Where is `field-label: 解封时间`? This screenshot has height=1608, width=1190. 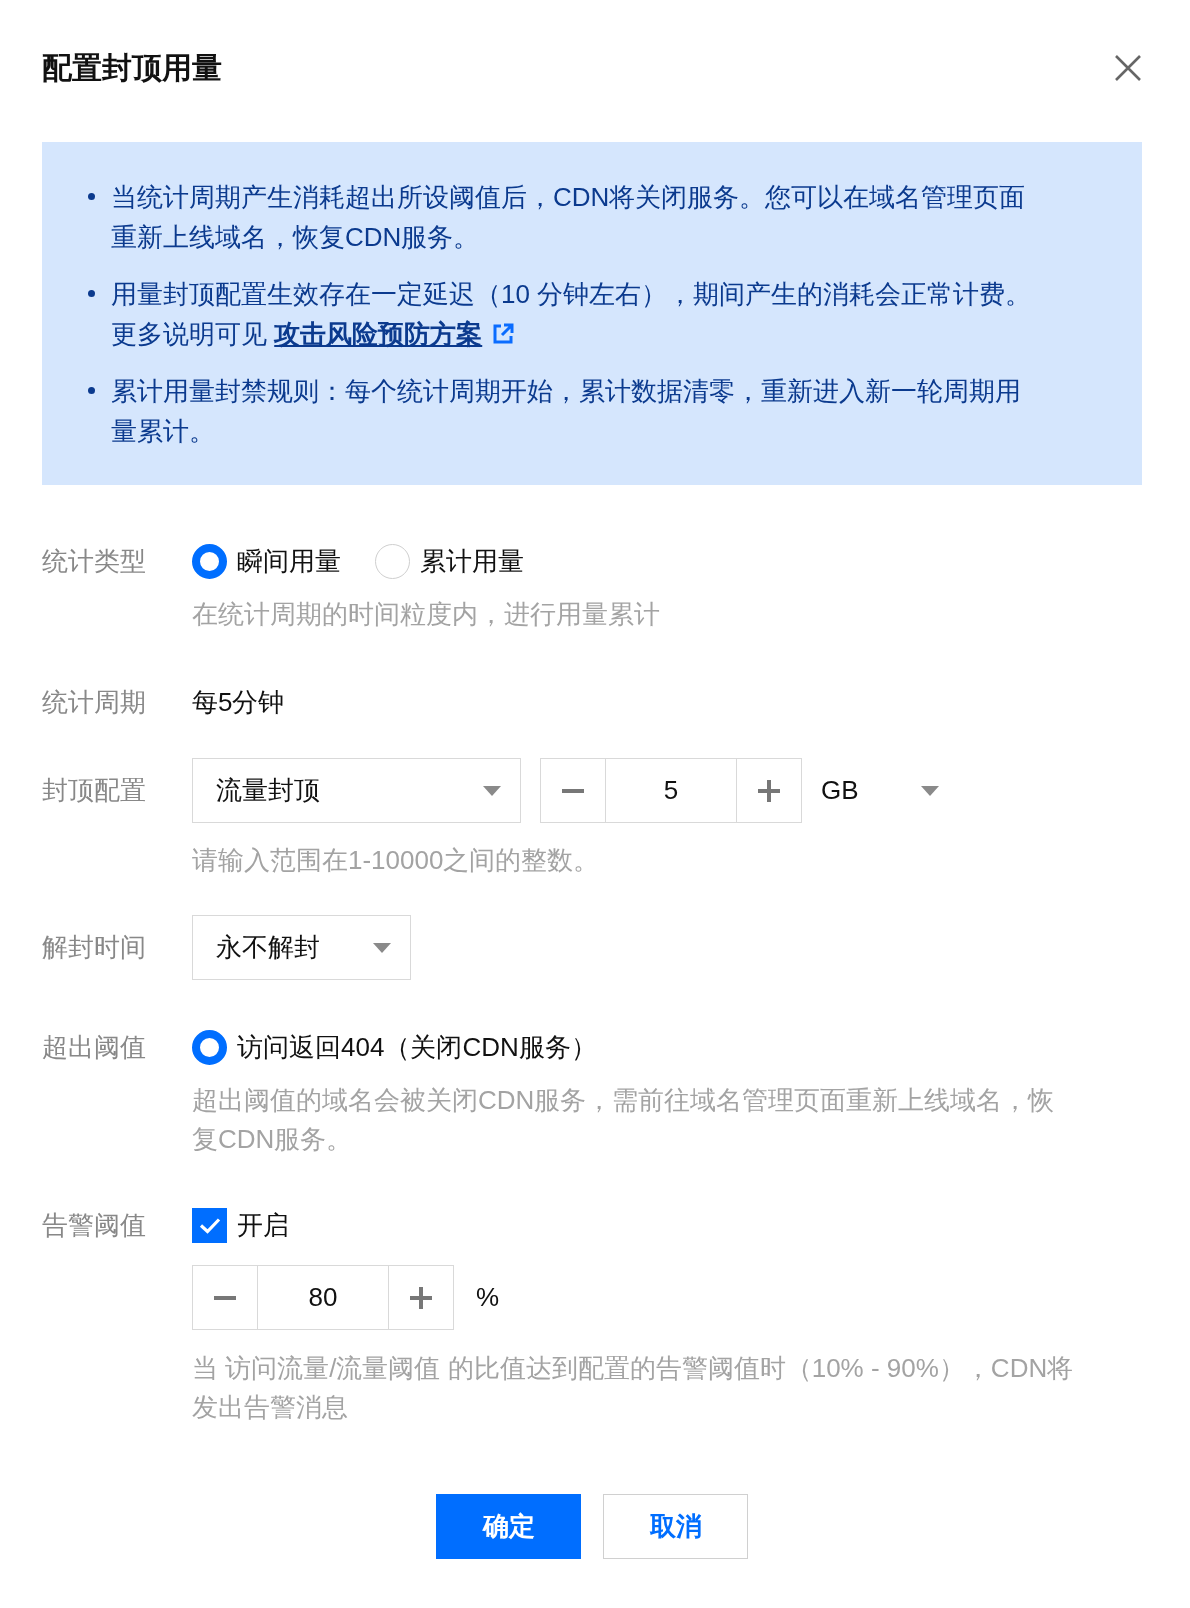
field-label: 解封时间 is located at coordinates (94, 947).